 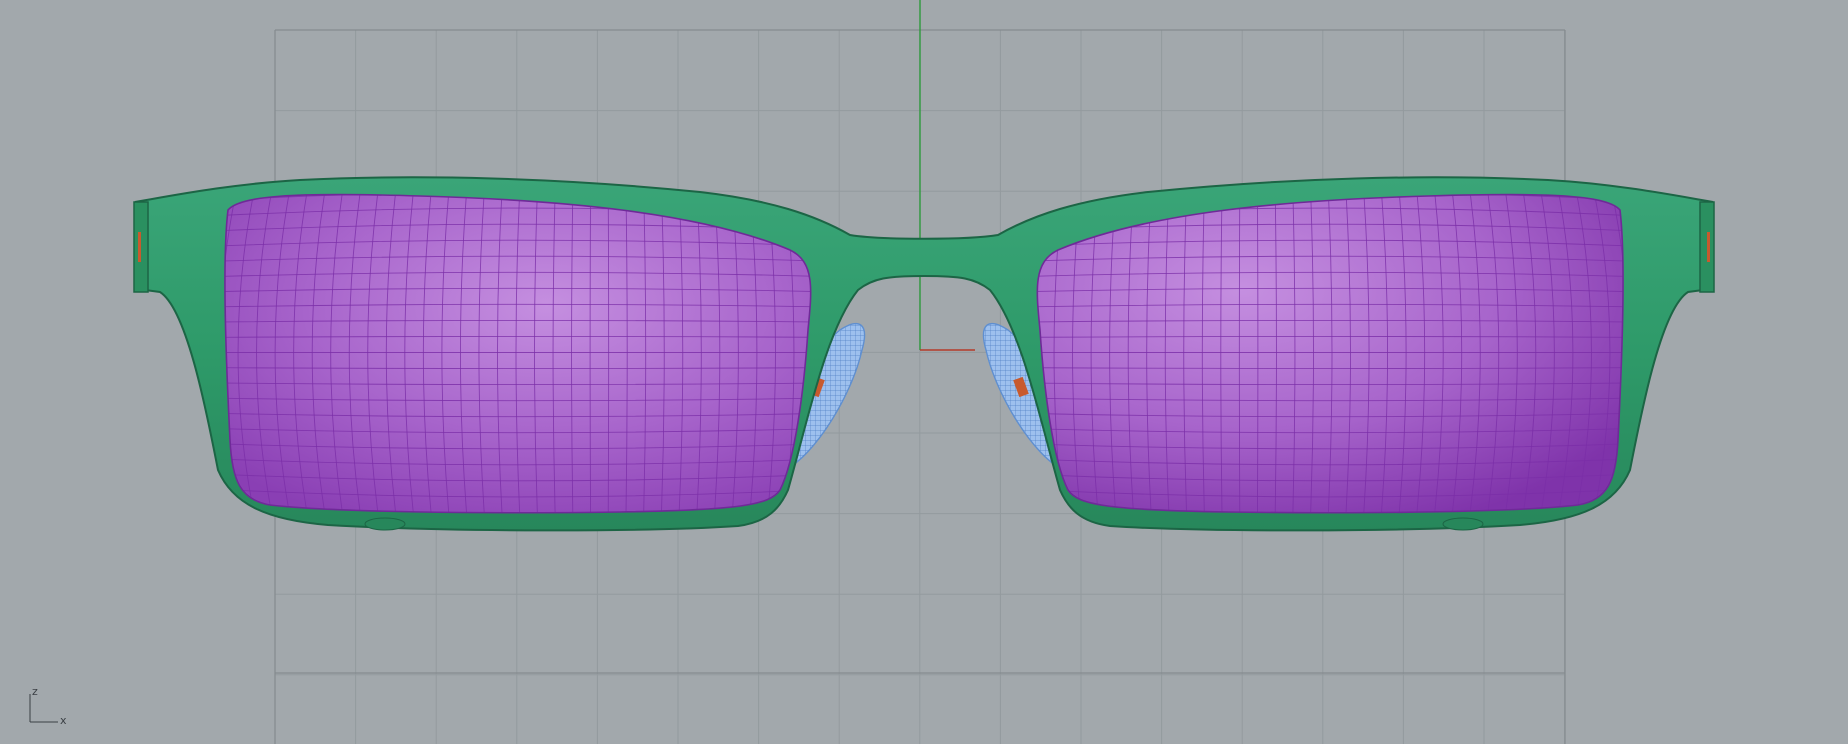 I want to click on axis-indicator: z x, so click(x=47, y=705).